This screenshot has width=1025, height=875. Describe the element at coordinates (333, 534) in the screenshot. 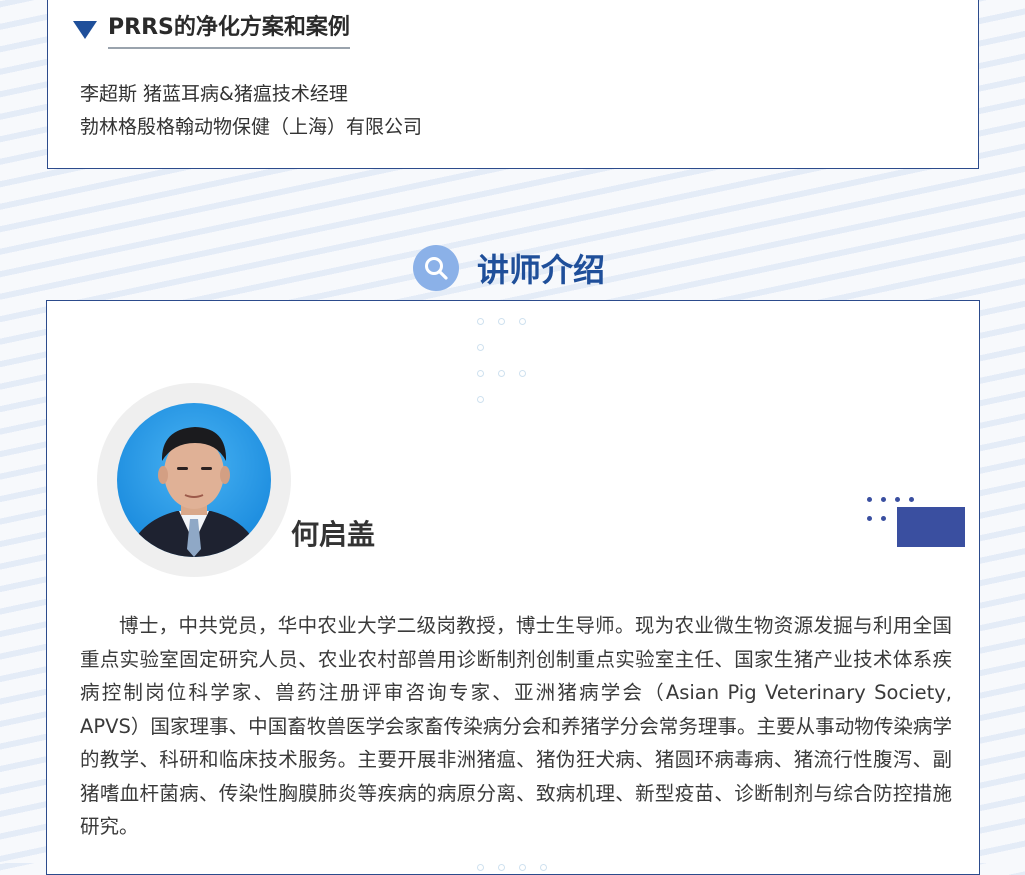

I see `lecturer-name: 何启盖` at that location.